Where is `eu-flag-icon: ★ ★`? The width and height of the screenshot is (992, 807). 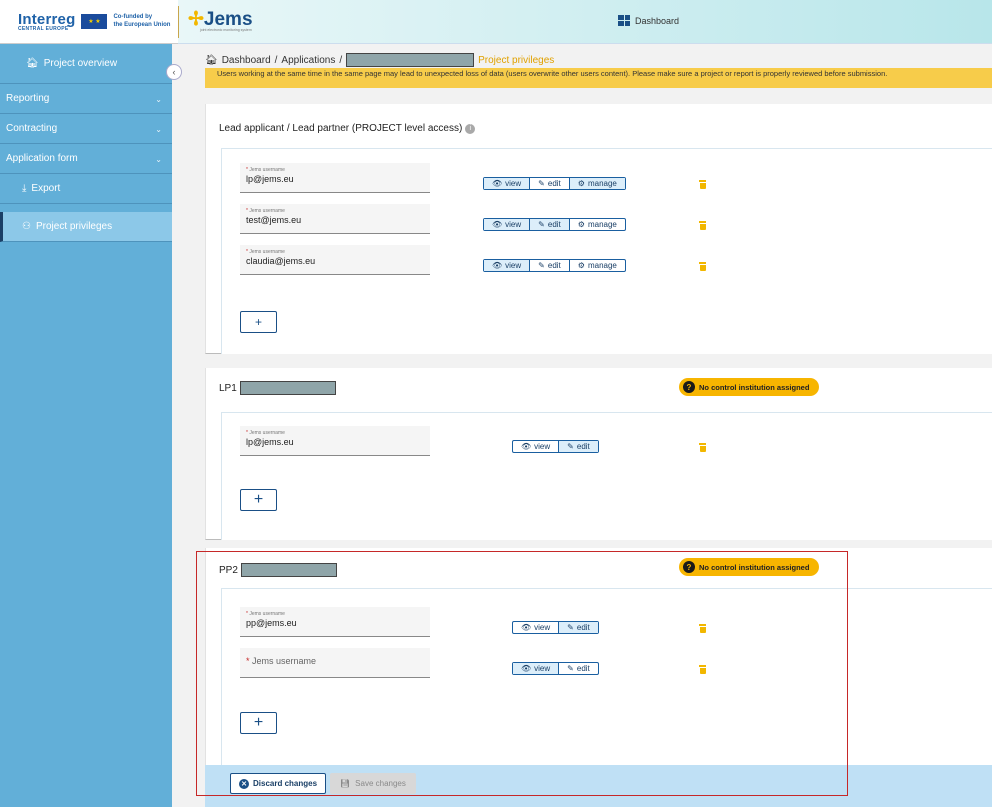
eu-flag-icon: ★ ★ is located at coordinates (94, 21).